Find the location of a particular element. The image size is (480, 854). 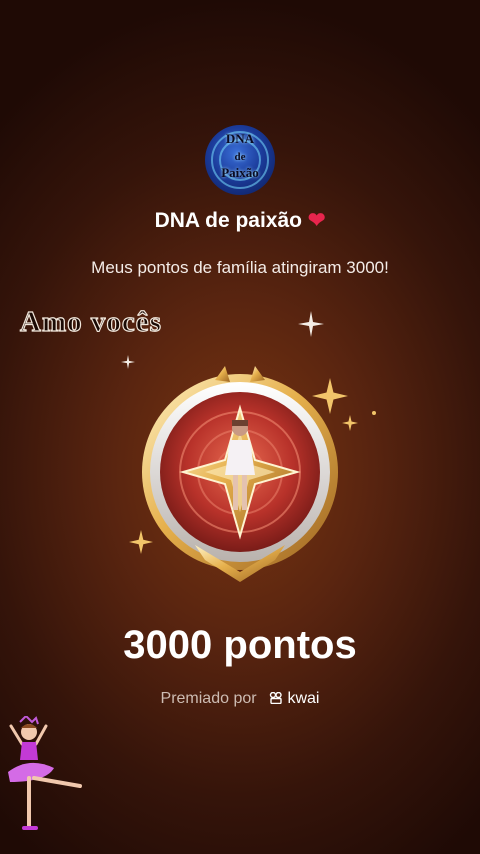

sparkle-dot-icon is located at coordinates (374, 413).